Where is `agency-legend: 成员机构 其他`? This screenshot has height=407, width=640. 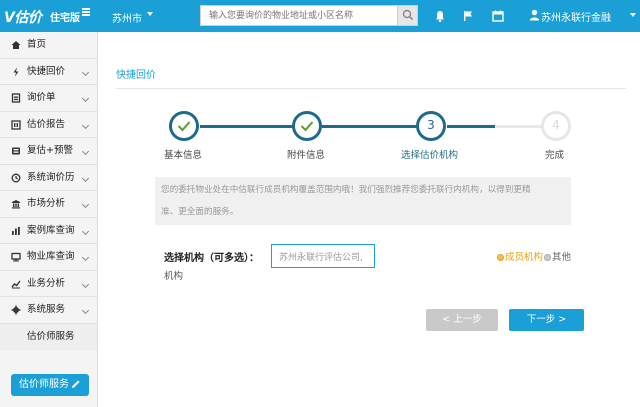 agency-legend: 成员机构 其他 is located at coordinates (534, 256).